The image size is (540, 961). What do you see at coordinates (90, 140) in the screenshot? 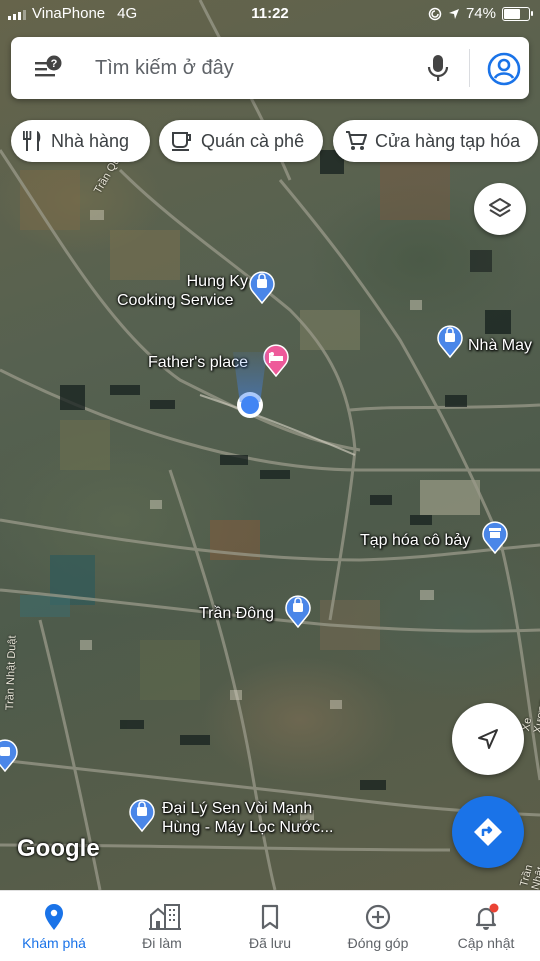
I see `chip-label: Nhà hàng` at bounding box center [90, 140].